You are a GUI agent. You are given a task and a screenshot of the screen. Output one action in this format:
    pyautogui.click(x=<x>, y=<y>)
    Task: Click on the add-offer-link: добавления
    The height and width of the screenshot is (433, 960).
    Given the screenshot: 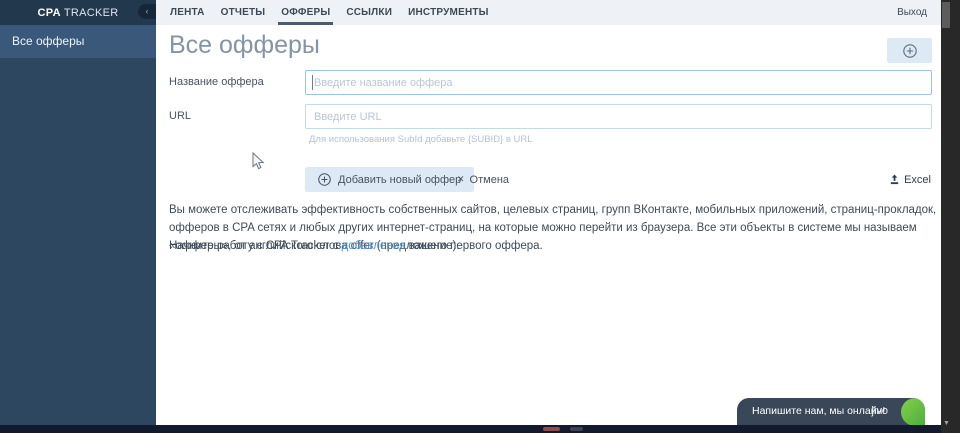 What is the action you would take?
    pyautogui.click(x=374, y=246)
    